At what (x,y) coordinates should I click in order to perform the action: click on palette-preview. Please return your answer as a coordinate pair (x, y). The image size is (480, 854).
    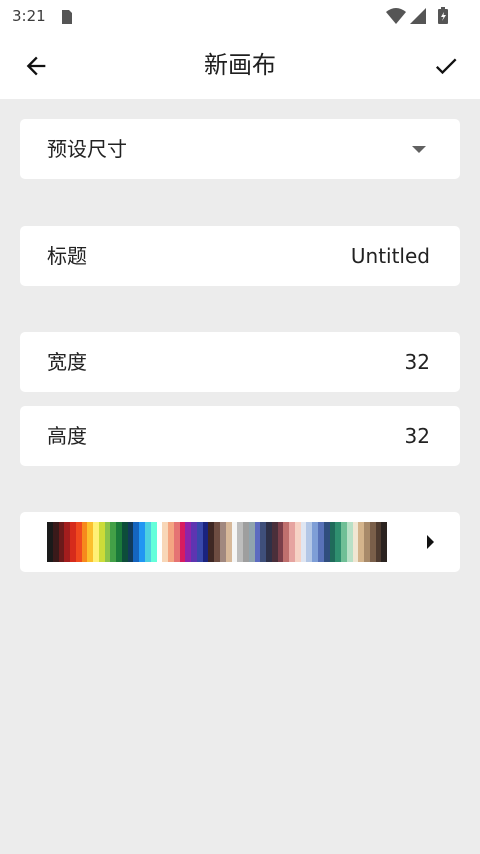
    Looking at the image, I should click on (217, 542).